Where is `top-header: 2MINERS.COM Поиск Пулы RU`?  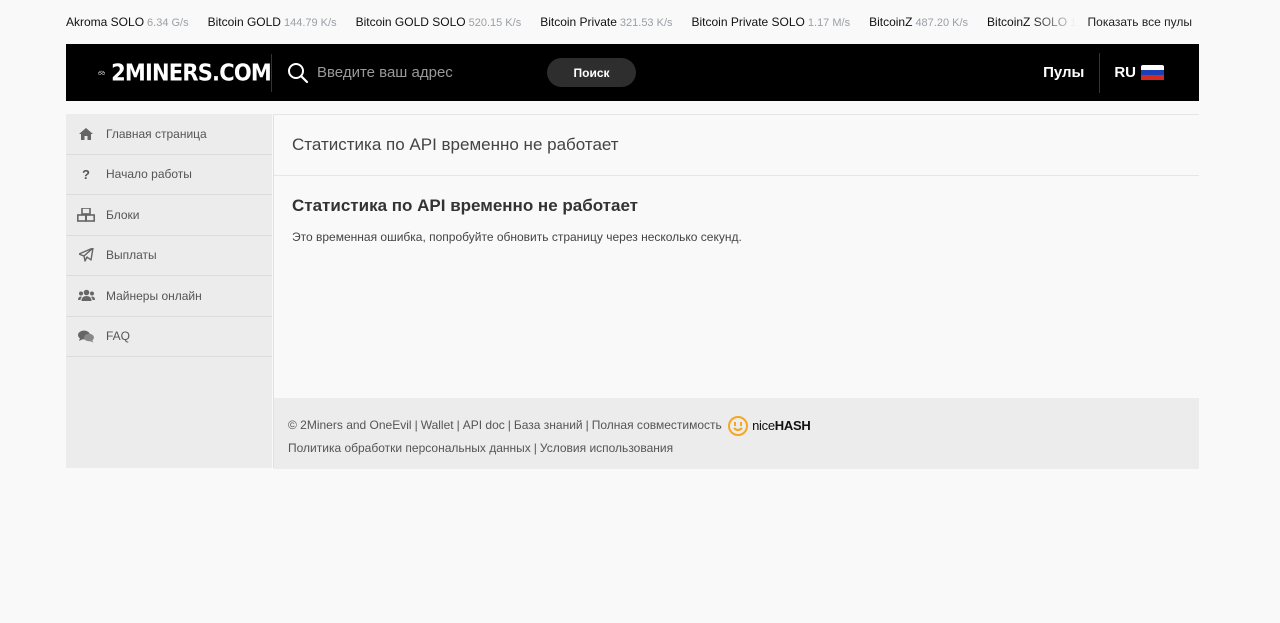 top-header: 2MINERS.COM Поиск Пулы RU is located at coordinates (632, 72).